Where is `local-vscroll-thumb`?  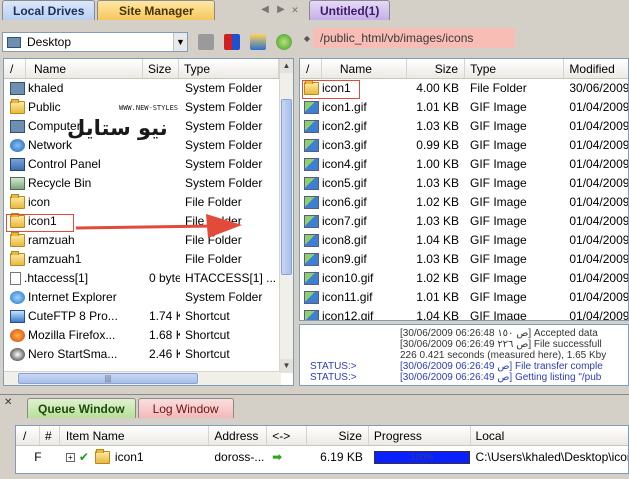
local-vscroll-thumb is located at coordinates (286, 187).